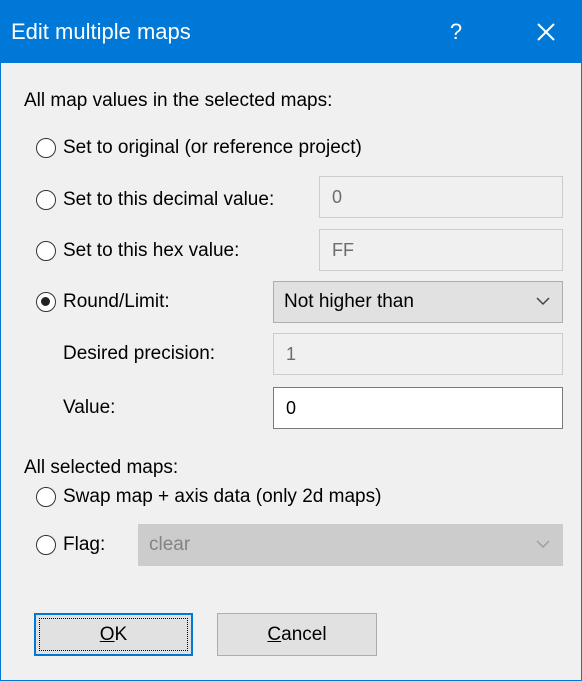  Describe the element at coordinates (418, 302) in the screenshot. I see `round-limit-dropdown: Not higher than` at that location.